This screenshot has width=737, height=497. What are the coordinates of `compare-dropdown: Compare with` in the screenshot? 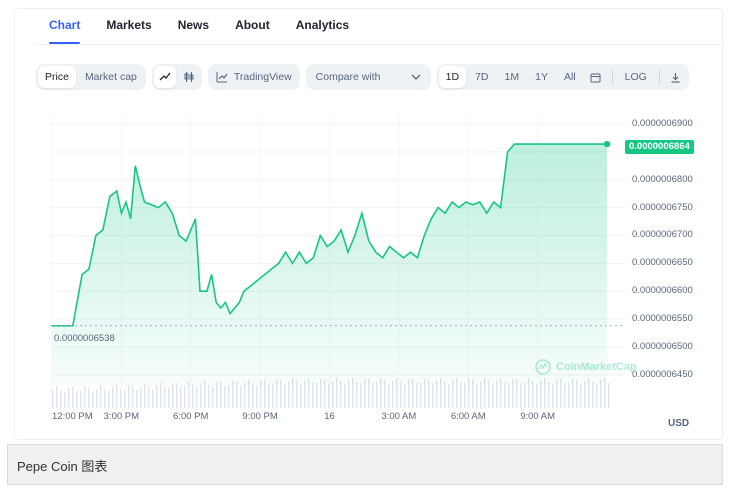 It's located at (368, 77).